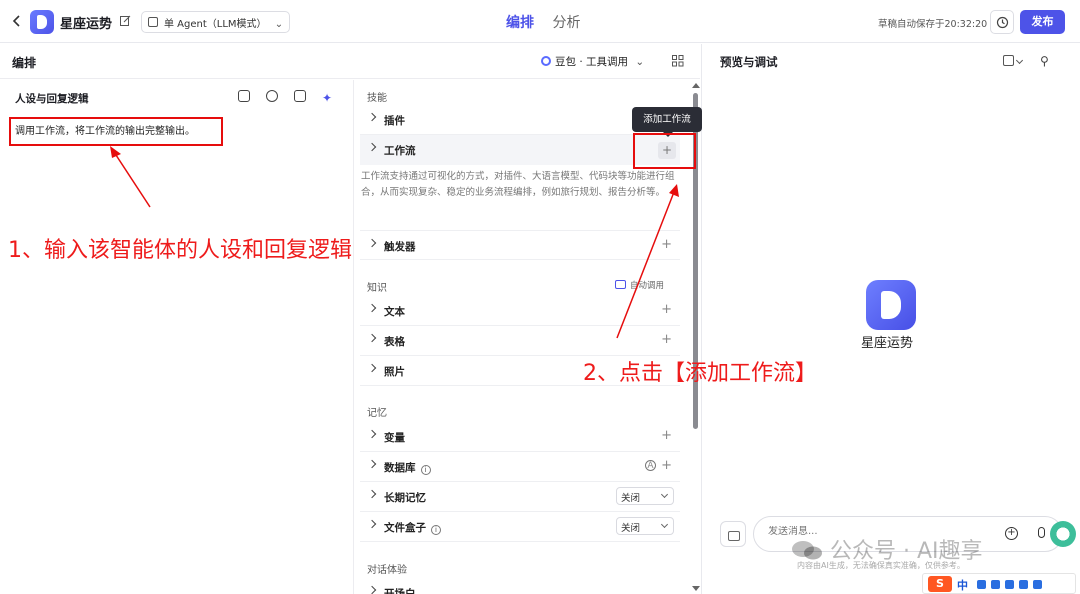 The image size is (1080, 594). Describe the element at coordinates (180, 250) in the screenshot. I see `step1-annotation: 1、输入该智能体的人设和回复逻辑` at that location.